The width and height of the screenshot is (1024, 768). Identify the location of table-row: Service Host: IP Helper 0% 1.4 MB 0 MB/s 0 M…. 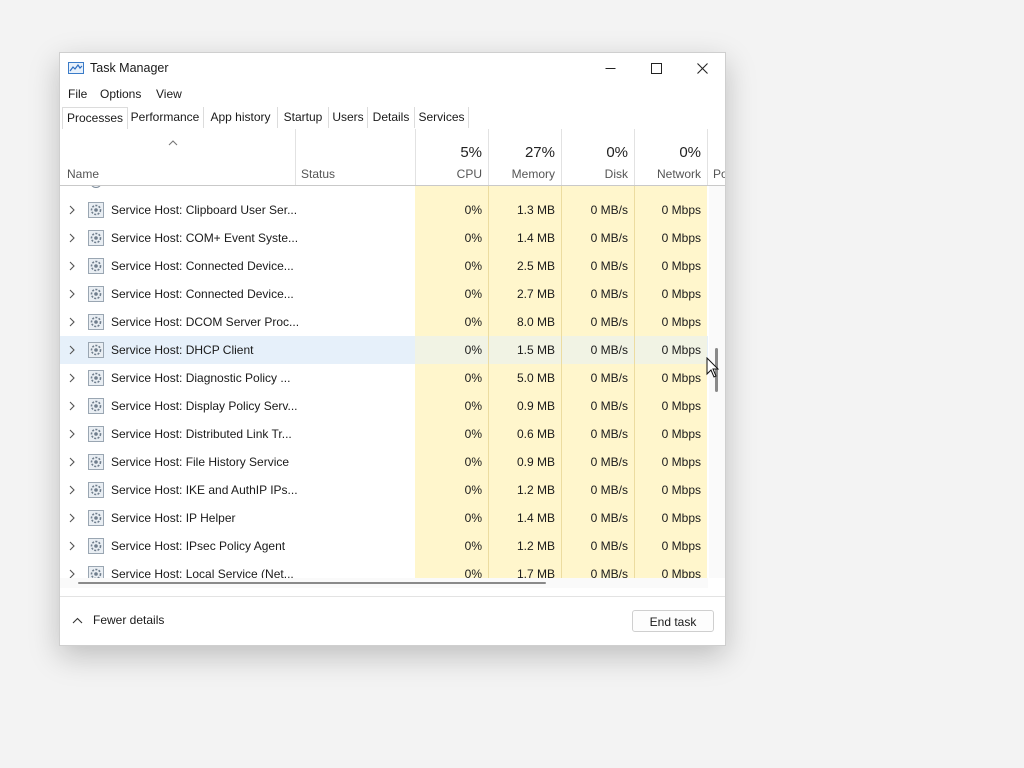
(384, 518).